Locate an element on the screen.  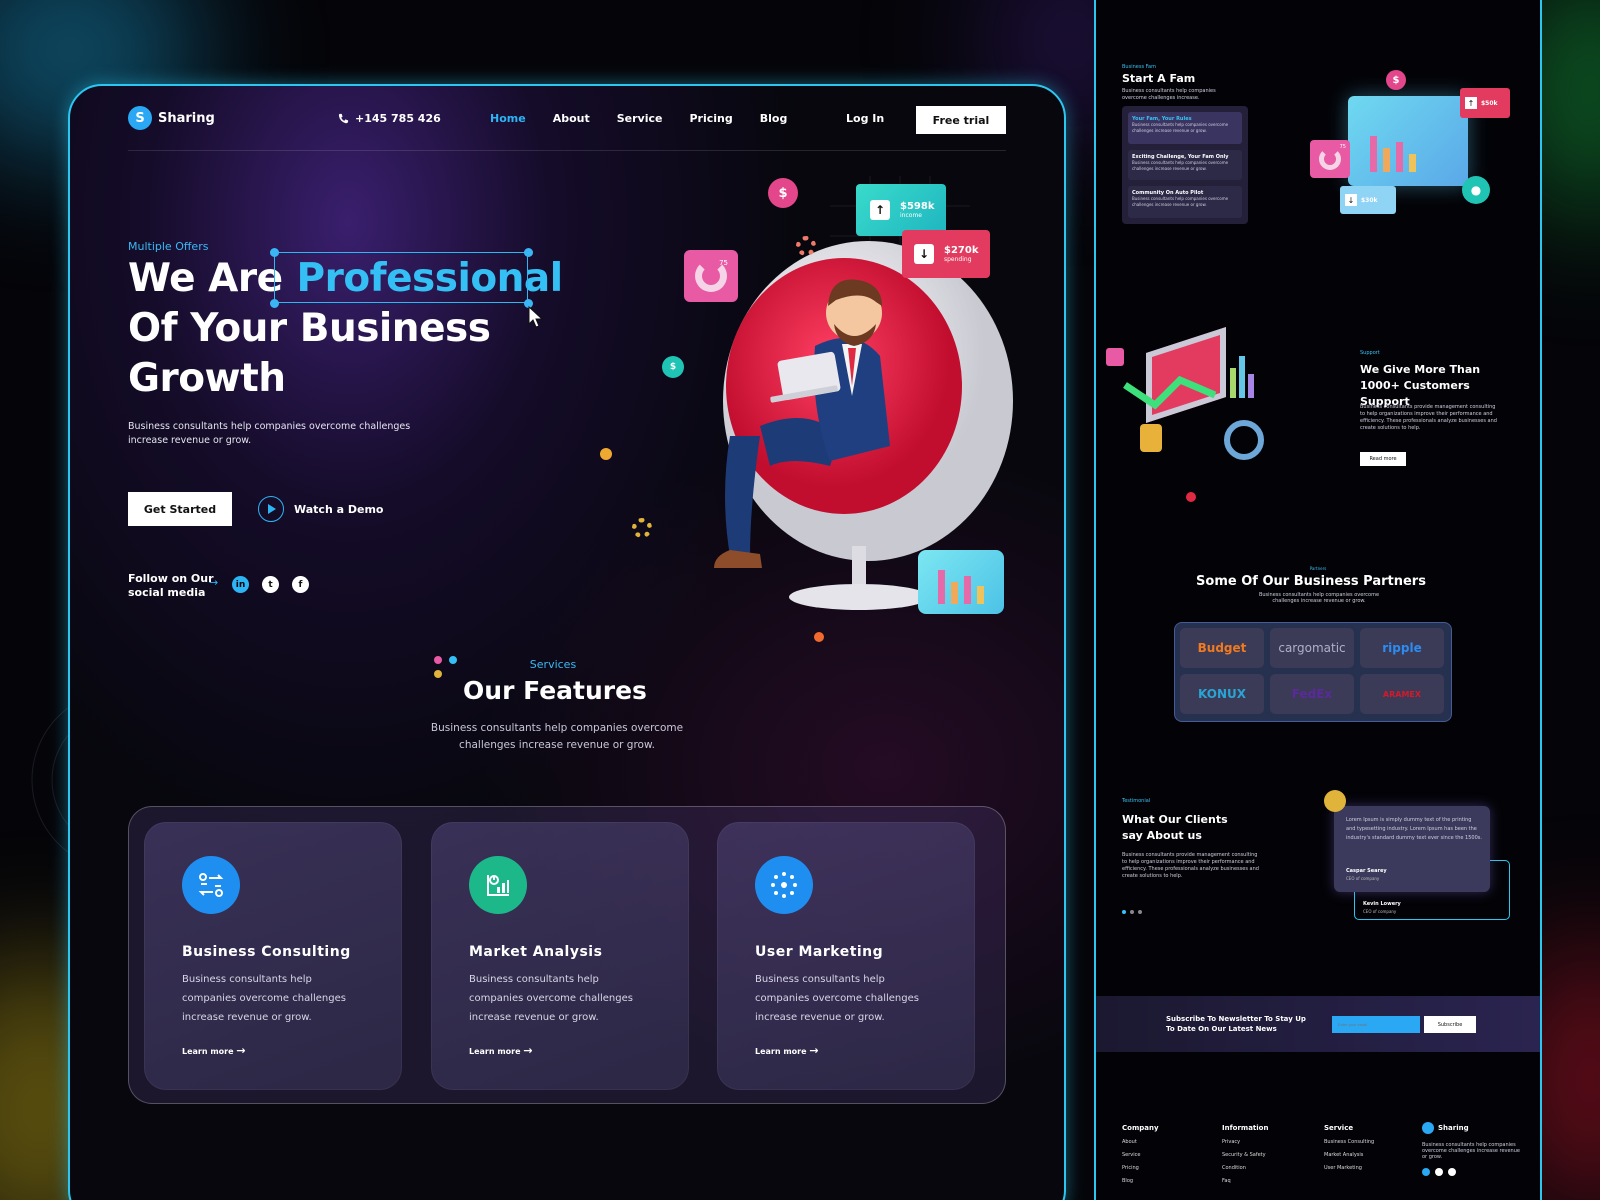
phone-icon is located at coordinates (343, 118).